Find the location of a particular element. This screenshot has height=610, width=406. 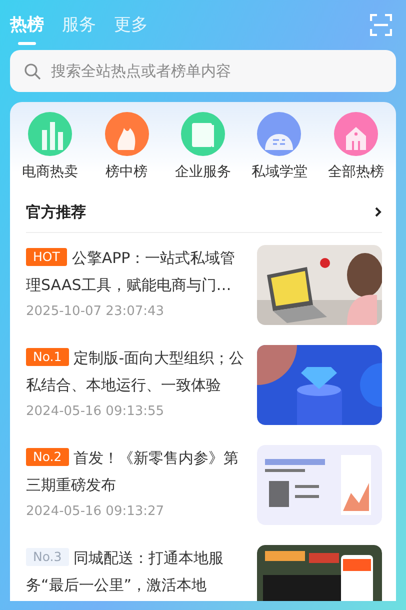

article-time: 2024-05-16 09:13:55 is located at coordinates (96, 412).